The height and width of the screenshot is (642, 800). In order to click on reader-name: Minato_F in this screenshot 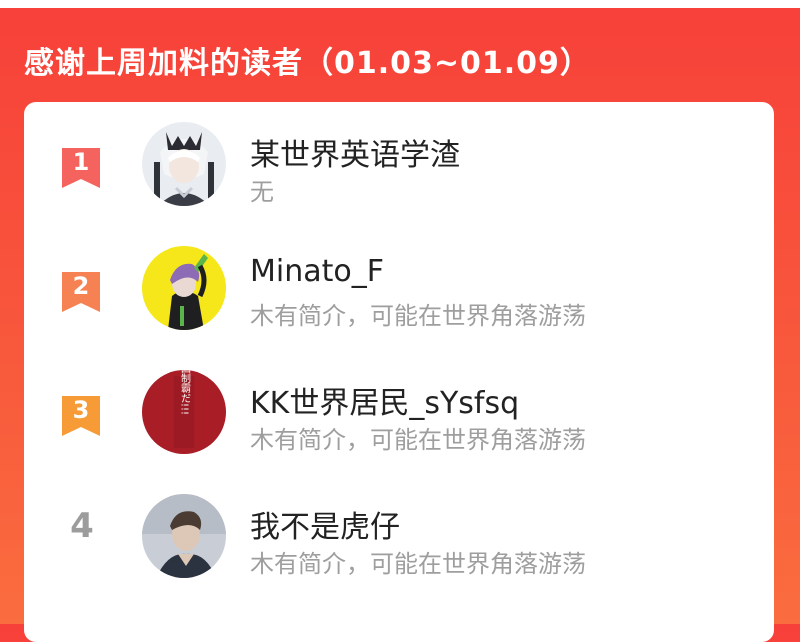, I will do `click(317, 271)`.